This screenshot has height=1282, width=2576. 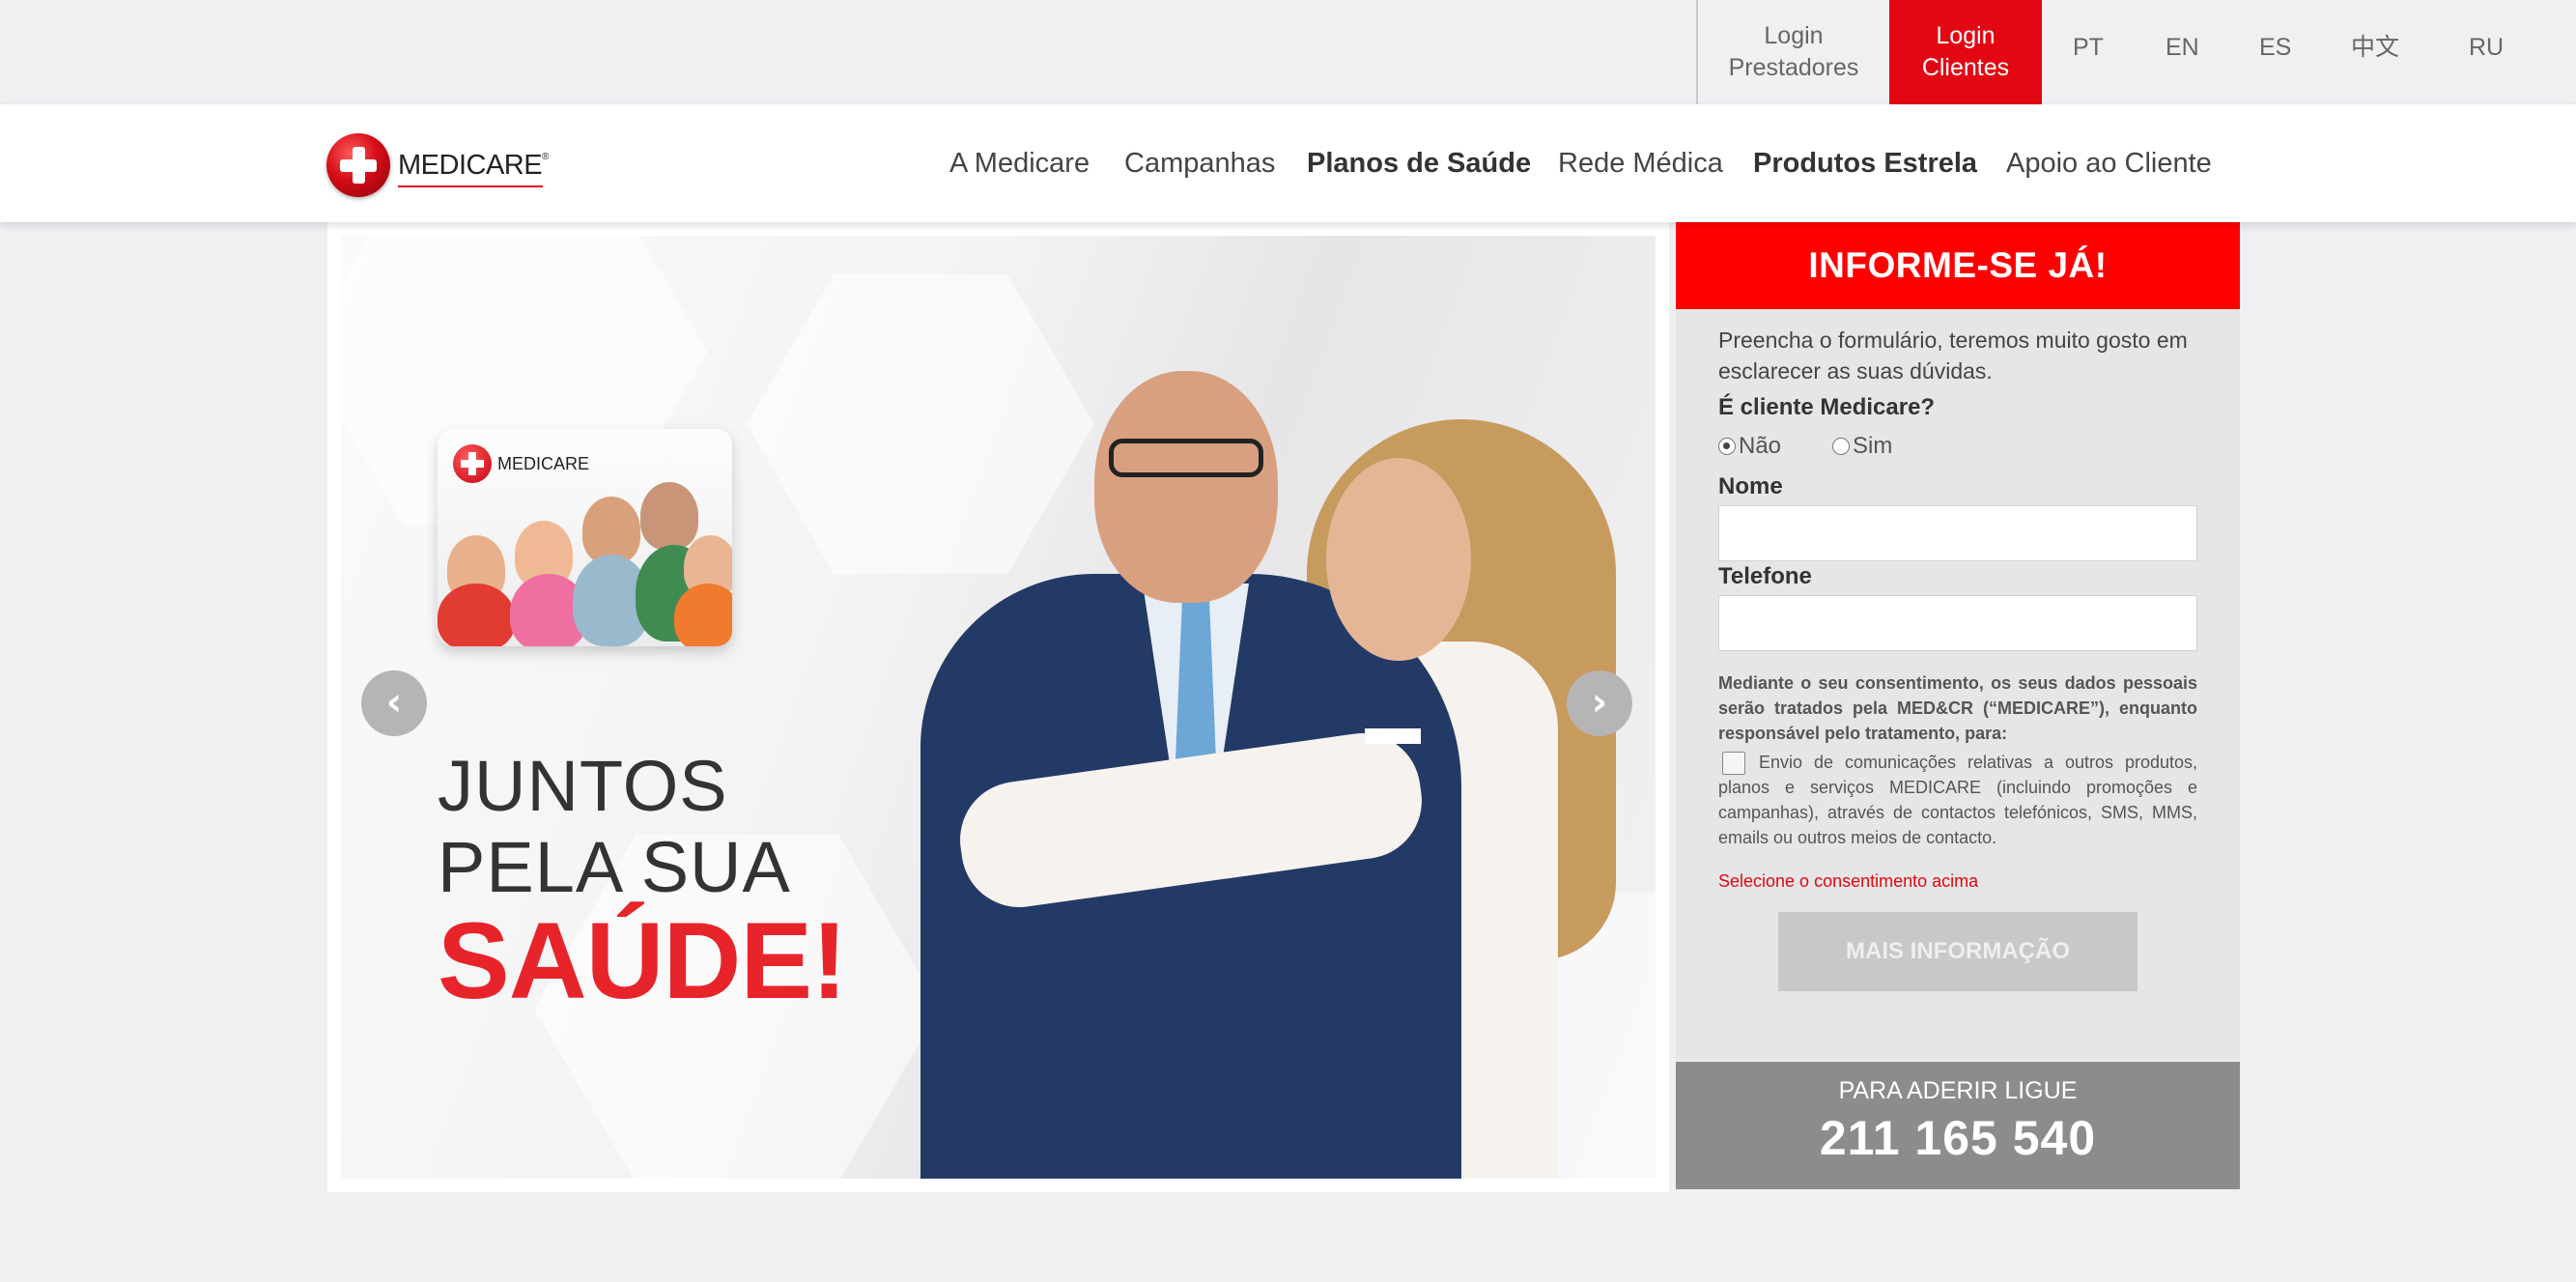 I want to click on login-prestadores-link: Login Prestadores, so click(x=1793, y=52).